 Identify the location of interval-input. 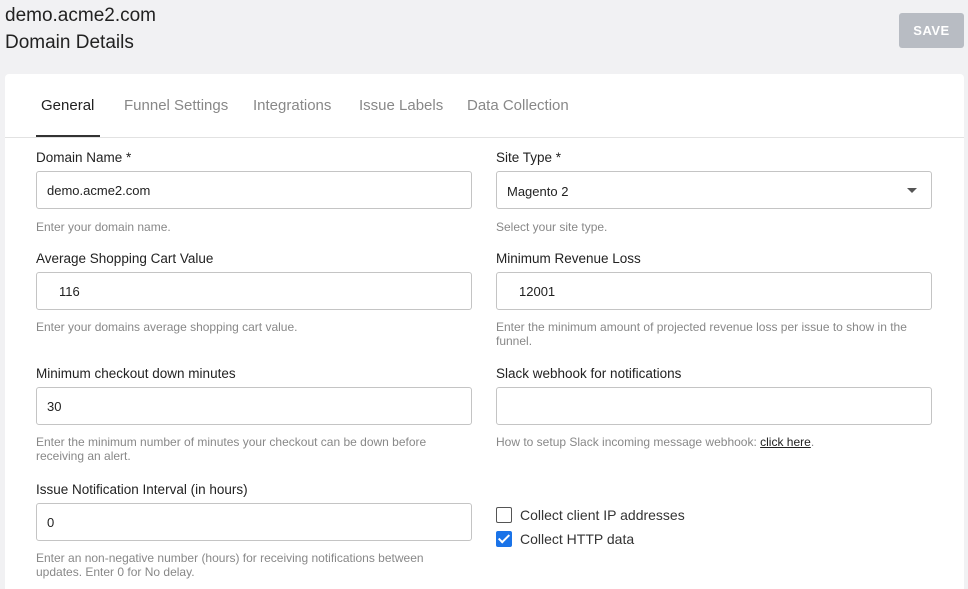
(254, 522).